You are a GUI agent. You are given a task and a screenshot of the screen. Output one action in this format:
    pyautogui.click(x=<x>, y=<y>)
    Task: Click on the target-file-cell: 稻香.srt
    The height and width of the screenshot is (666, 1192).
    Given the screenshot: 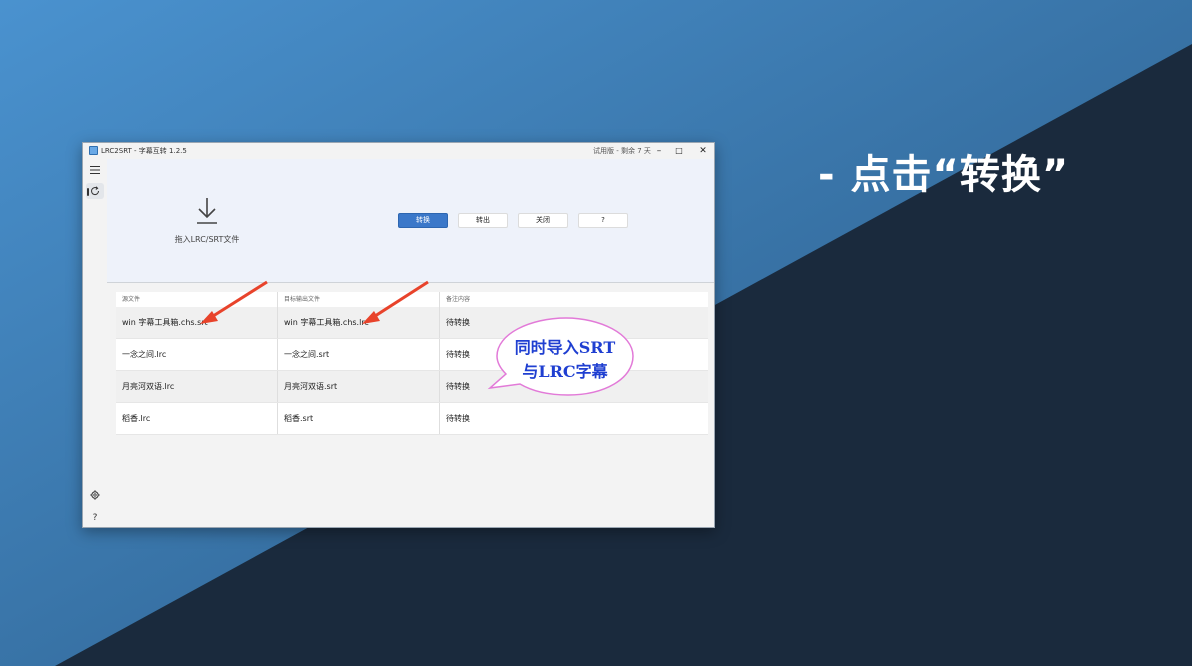 What is the action you would take?
    pyautogui.click(x=358, y=418)
    